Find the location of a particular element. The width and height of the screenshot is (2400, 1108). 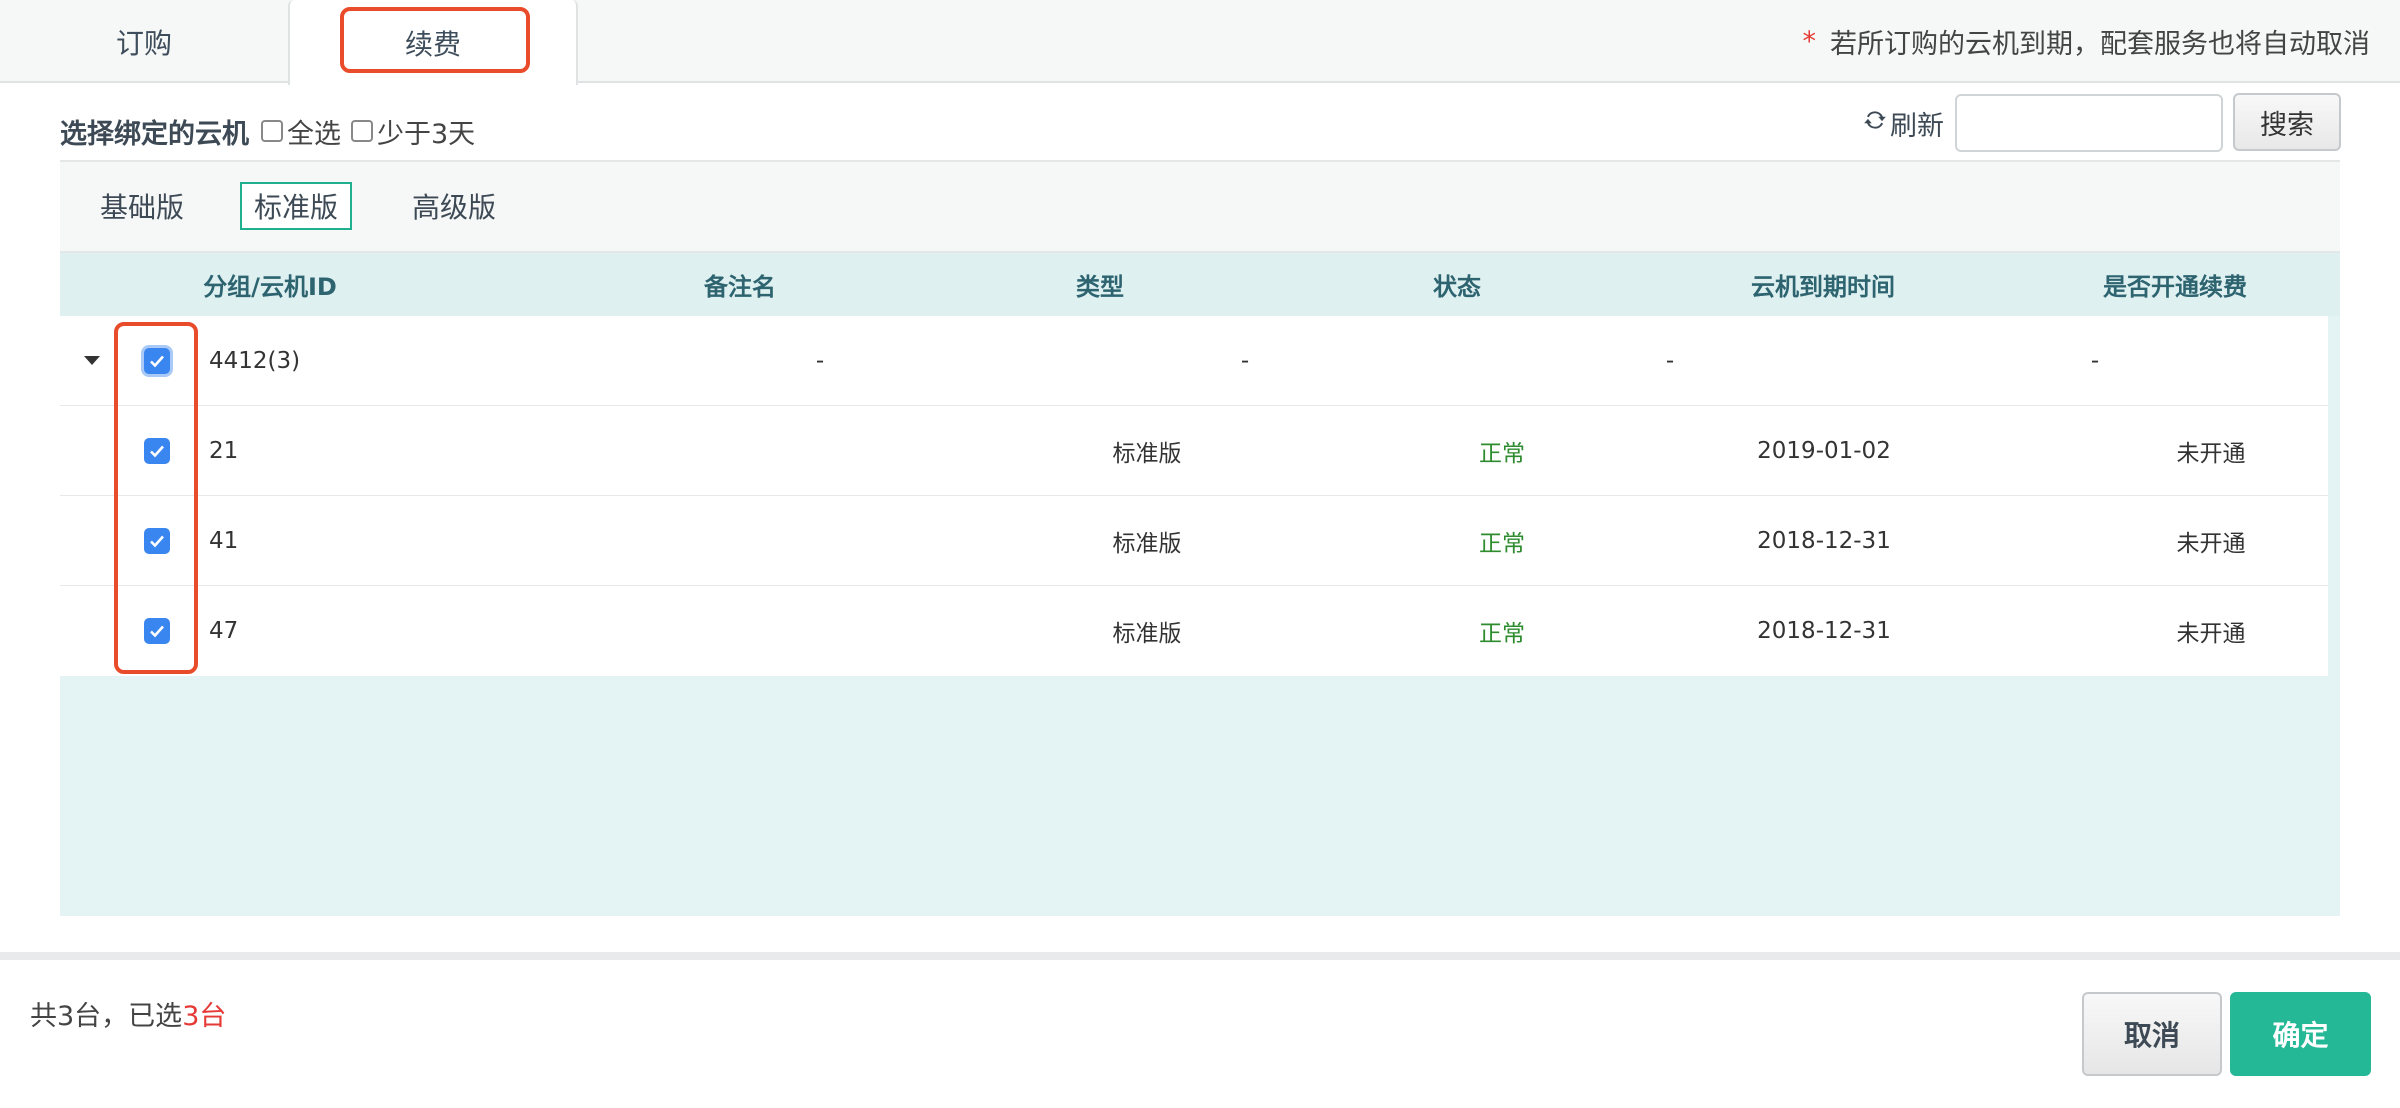

edition-tab-advanced-label: 高级版 is located at coordinates (453, 207).